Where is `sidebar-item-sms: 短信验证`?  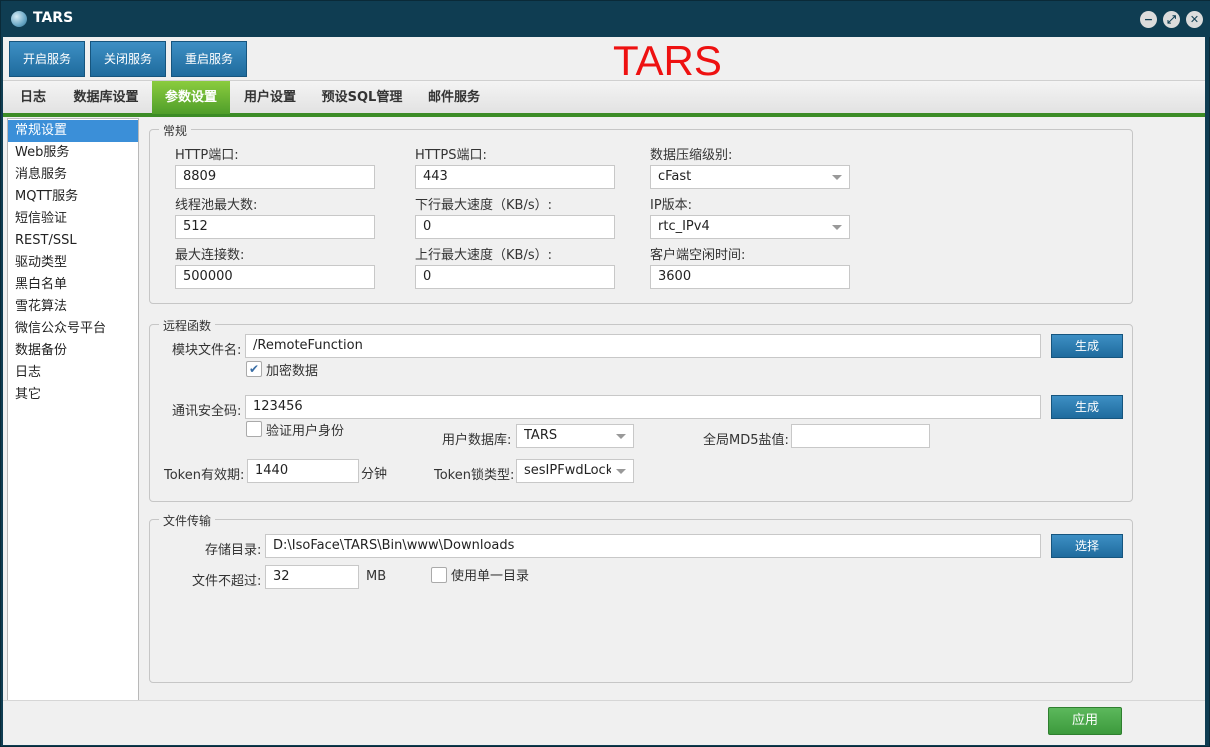
sidebar-item-sms: 短信验证 is located at coordinates (73, 219).